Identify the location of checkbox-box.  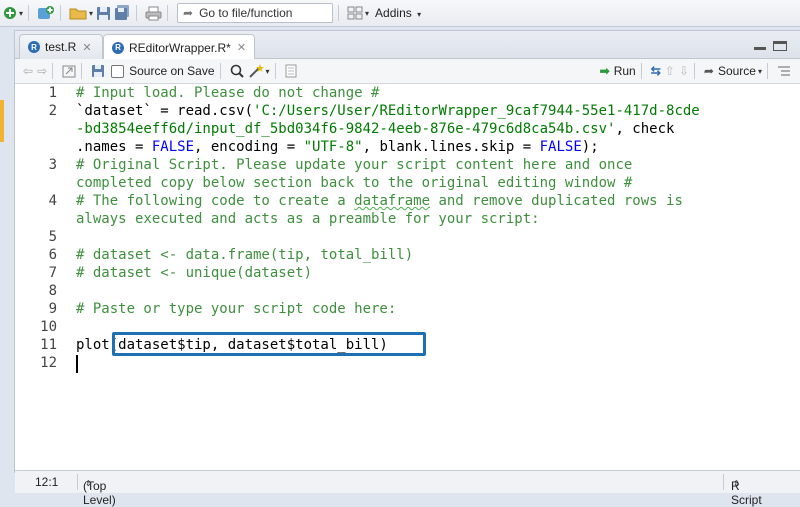
(118, 71).